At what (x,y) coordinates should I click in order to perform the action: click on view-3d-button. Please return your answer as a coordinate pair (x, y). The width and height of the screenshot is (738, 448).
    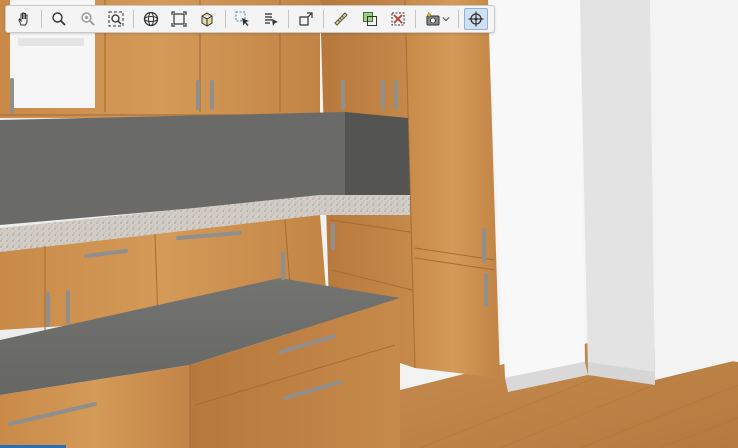
    Looking at the image, I should click on (207, 19).